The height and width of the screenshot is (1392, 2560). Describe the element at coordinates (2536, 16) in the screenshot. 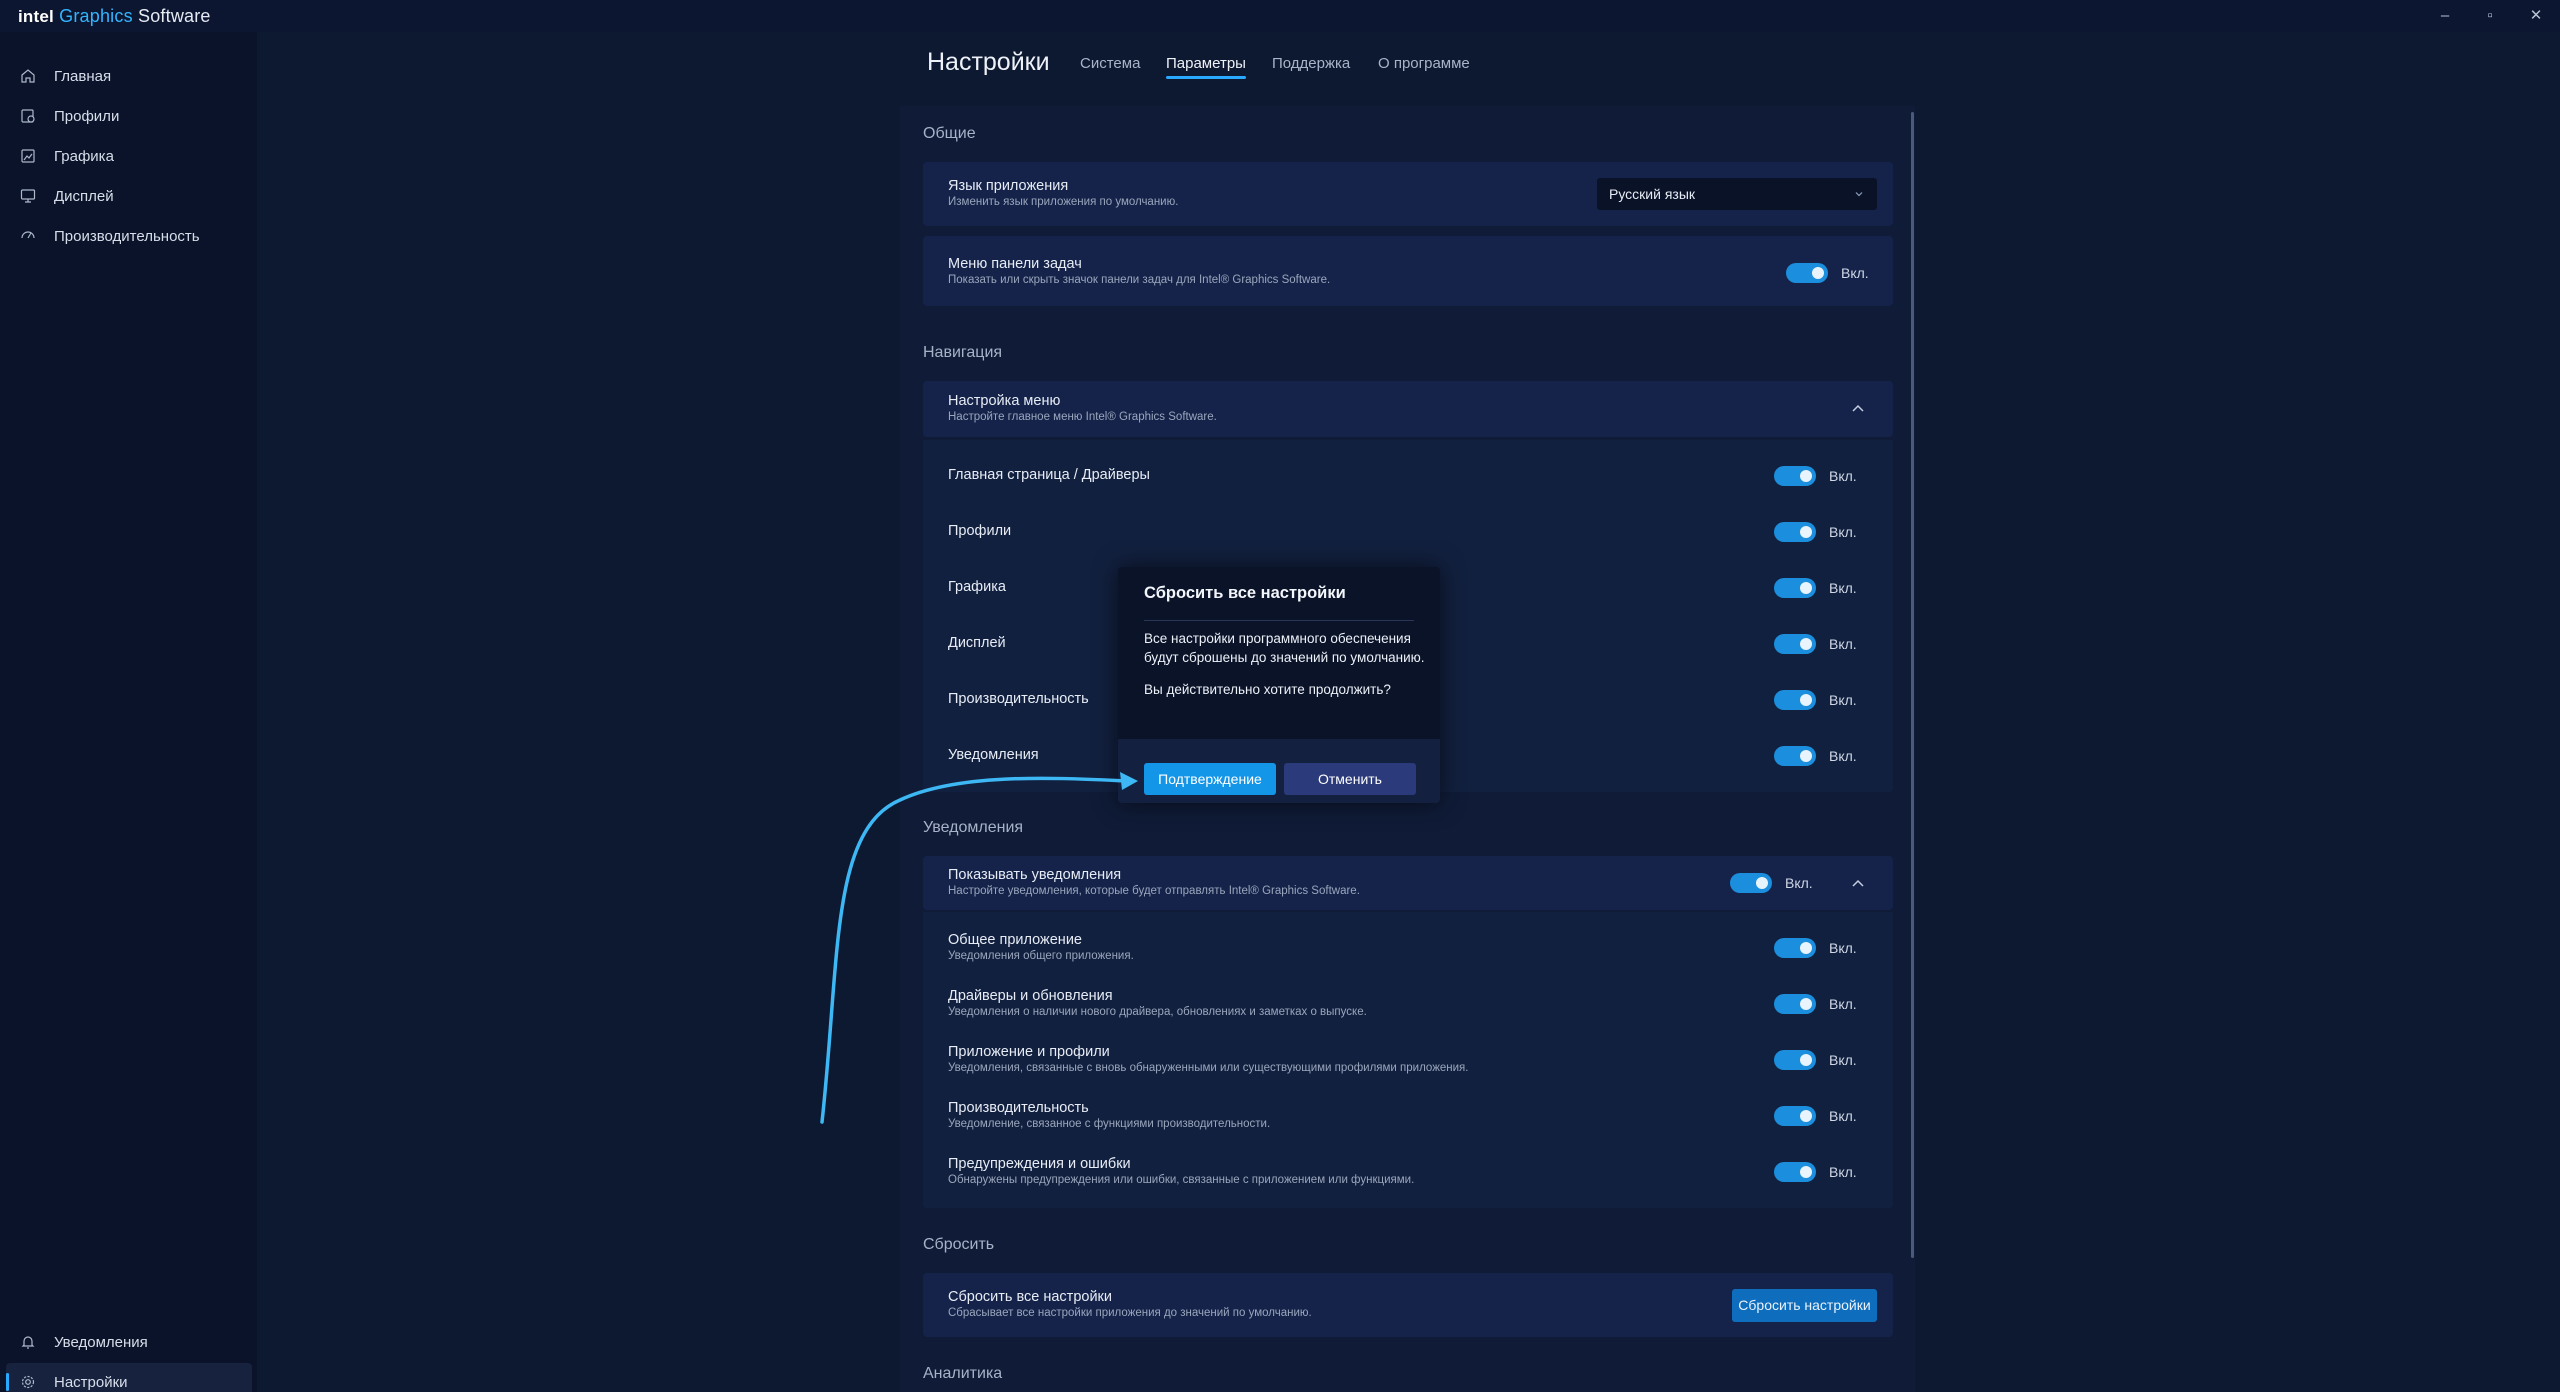

I see `close-button: ✕` at that location.